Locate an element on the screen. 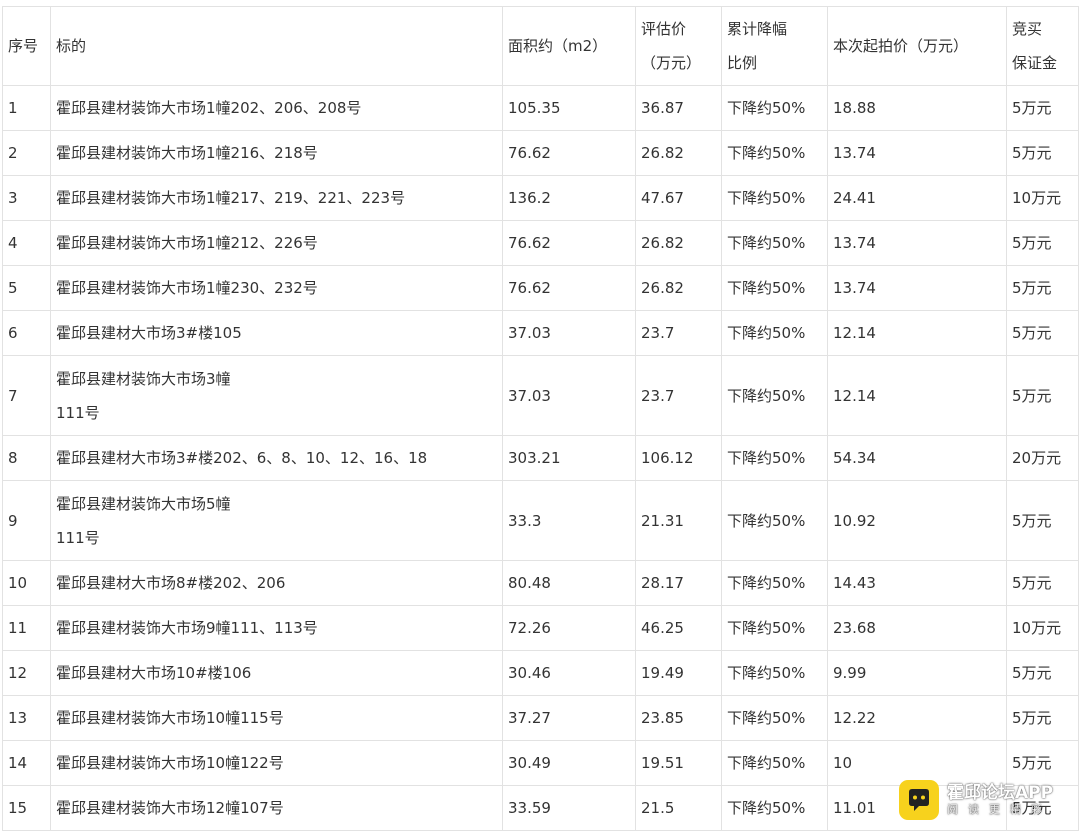 Image resolution: width=1080 pixels, height=833 pixels. cell-start-price: 11.01 is located at coordinates (917, 808).